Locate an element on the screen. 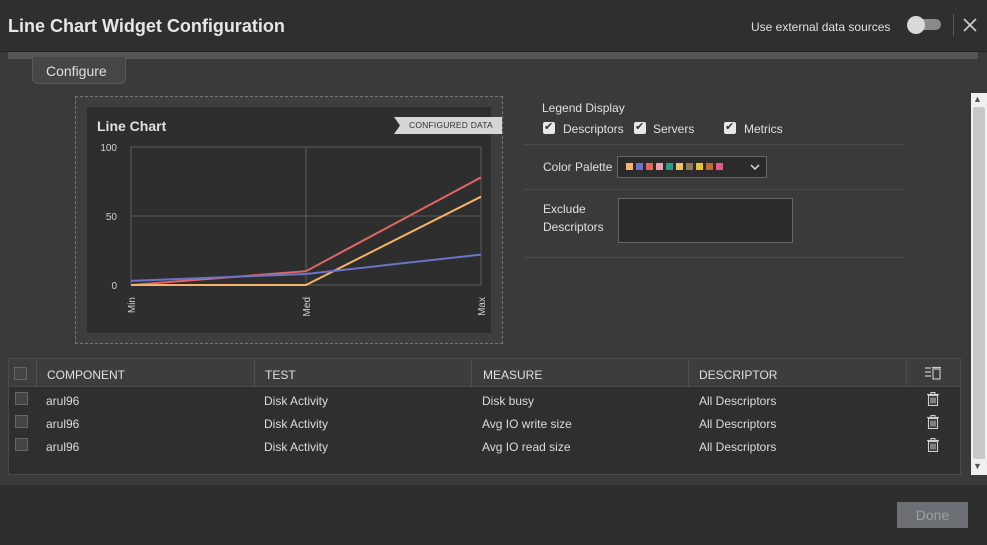 The width and height of the screenshot is (987, 545). column-header-test: TEST is located at coordinates (280, 375).